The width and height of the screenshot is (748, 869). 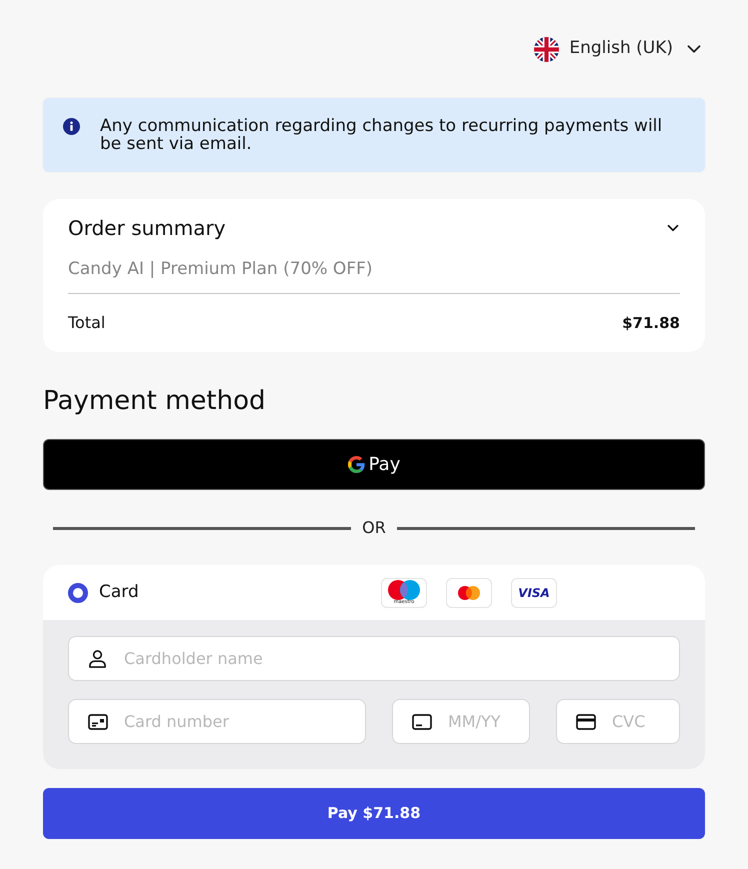 What do you see at coordinates (78, 592) in the screenshot?
I see `radio-button` at bounding box center [78, 592].